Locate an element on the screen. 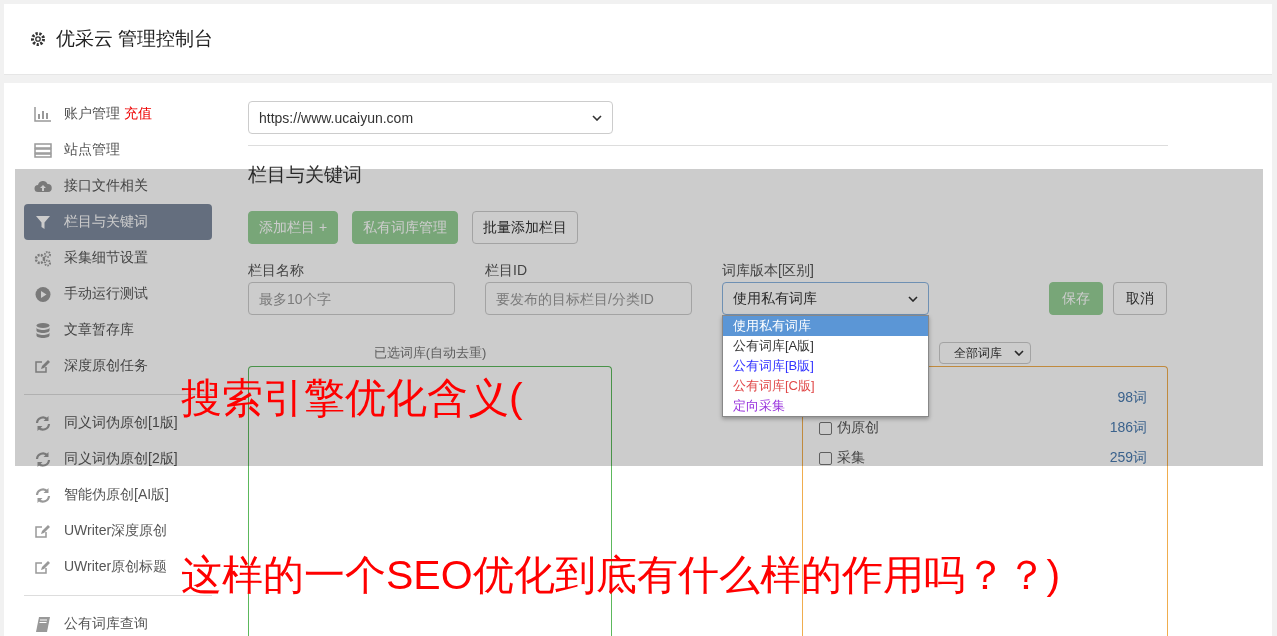  sidebar-item: 手动运行测试 is located at coordinates (88, 294).